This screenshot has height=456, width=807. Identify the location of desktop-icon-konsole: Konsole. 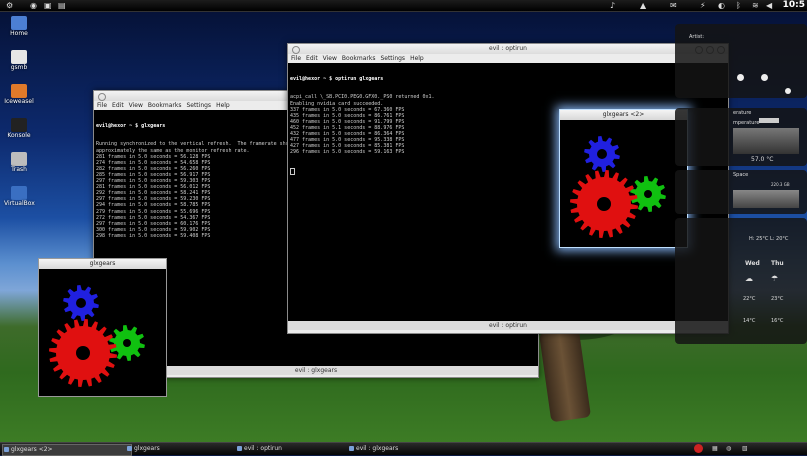
(19, 129).